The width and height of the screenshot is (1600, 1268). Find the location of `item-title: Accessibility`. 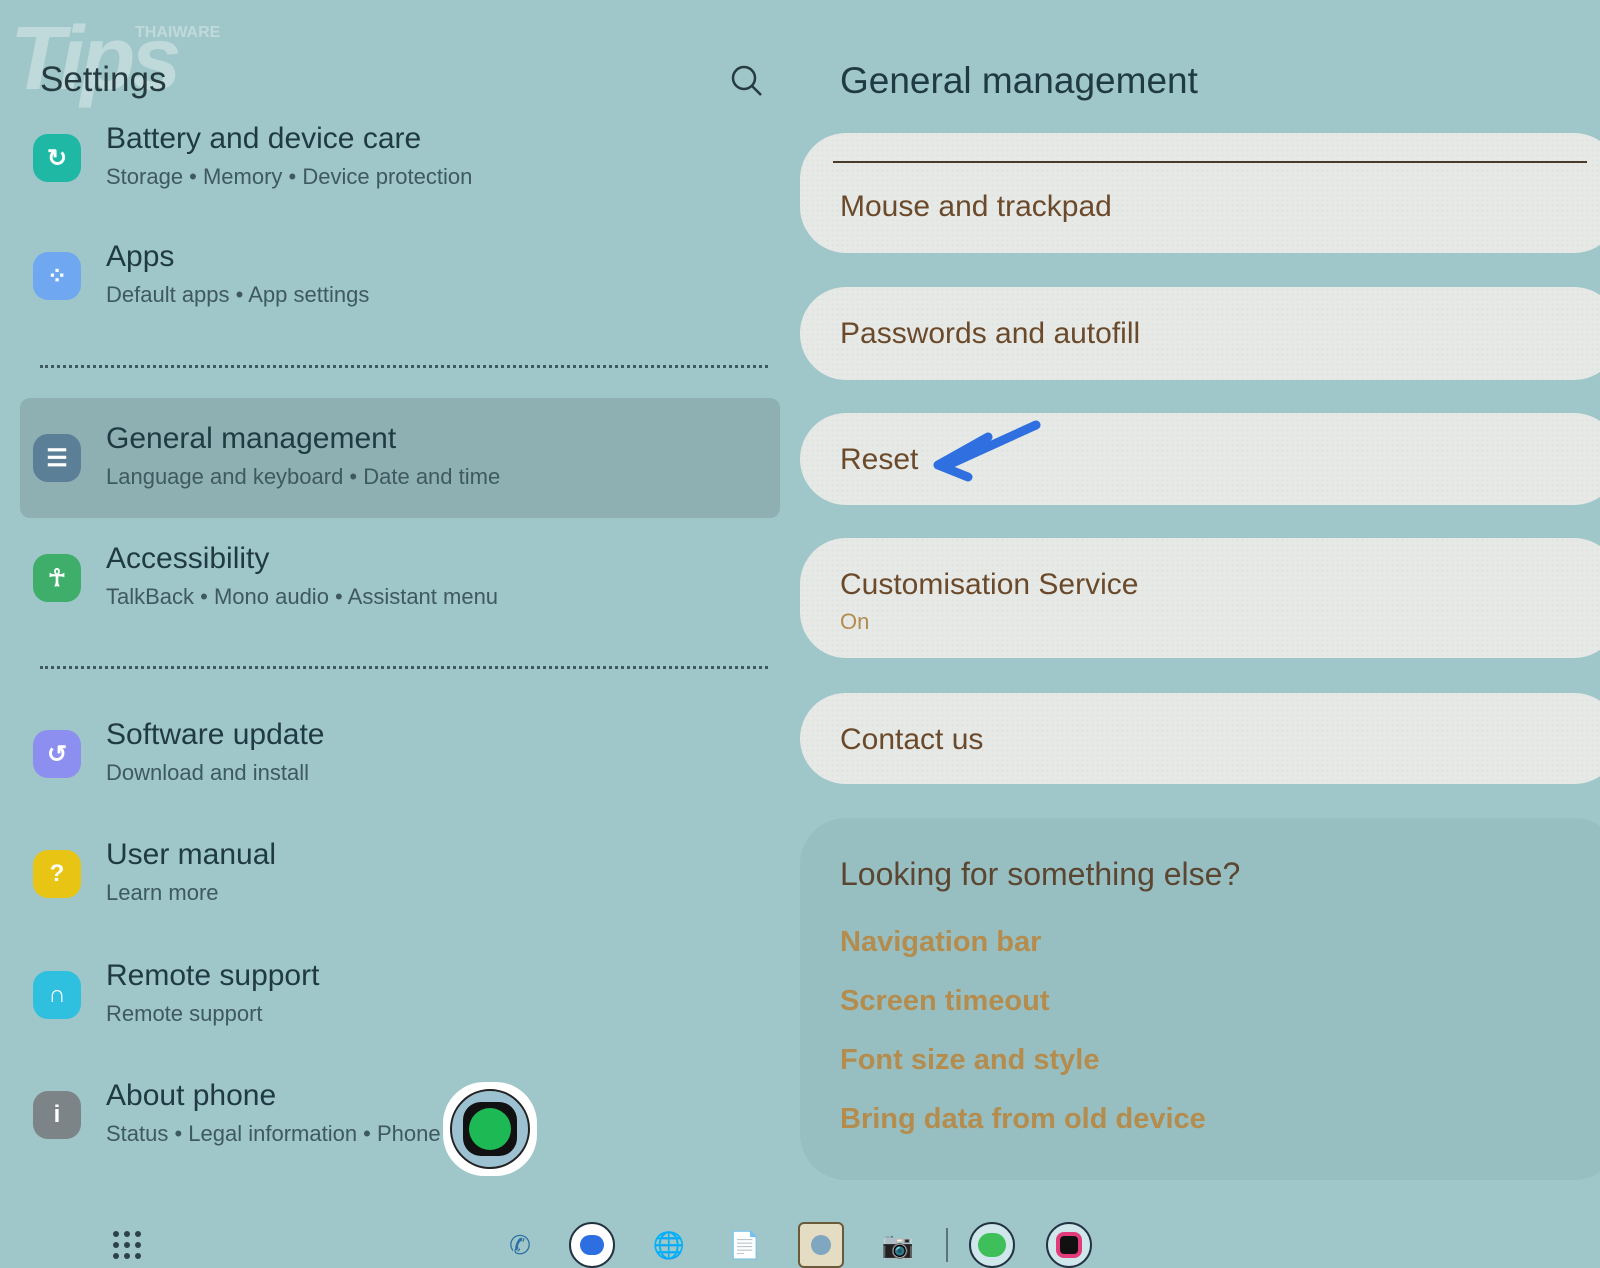

item-title: Accessibility is located at coordinates (188, 558).